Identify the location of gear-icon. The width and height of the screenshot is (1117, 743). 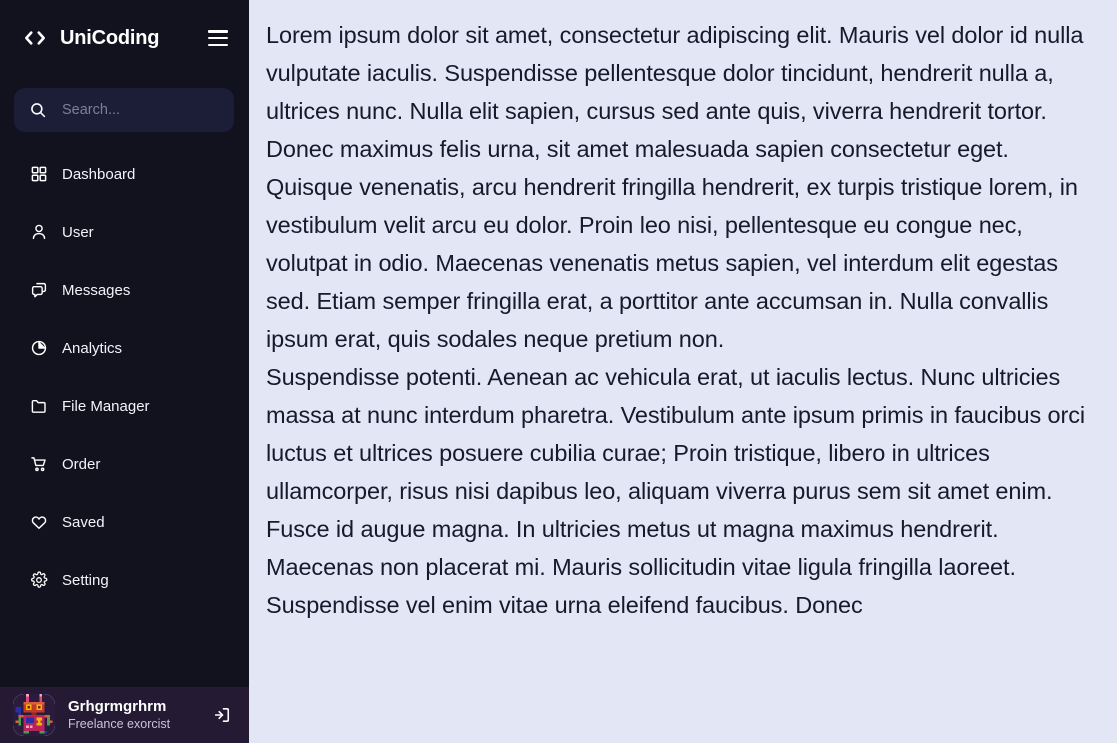
(38, 580).